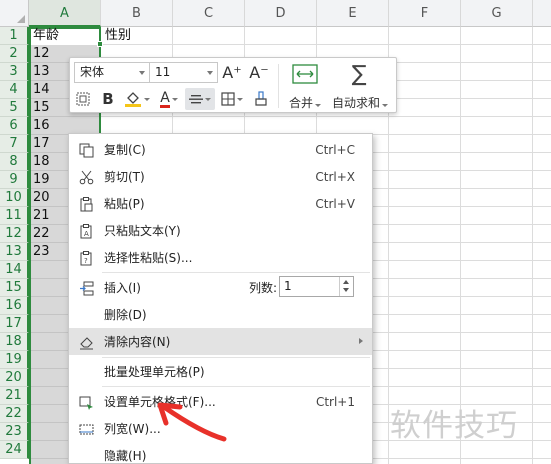 Image resolution: width=551 pixels, height=464 pixels. What do you see at coordinates (41, 180) in the screenshot?
I see `cell-a9: 19` at bounding box center [41, 180].